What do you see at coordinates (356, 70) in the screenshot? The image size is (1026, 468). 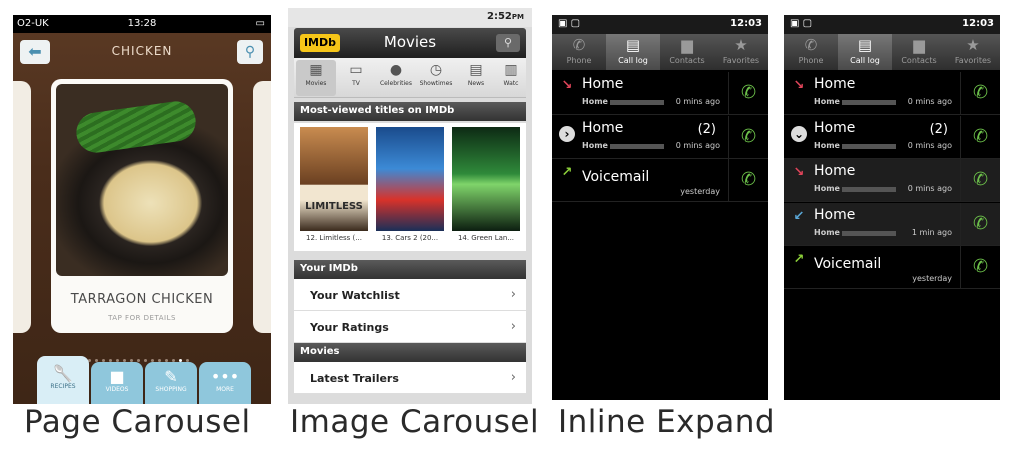 I see `tv-icon: ▭` at bounding box center [356, 70].